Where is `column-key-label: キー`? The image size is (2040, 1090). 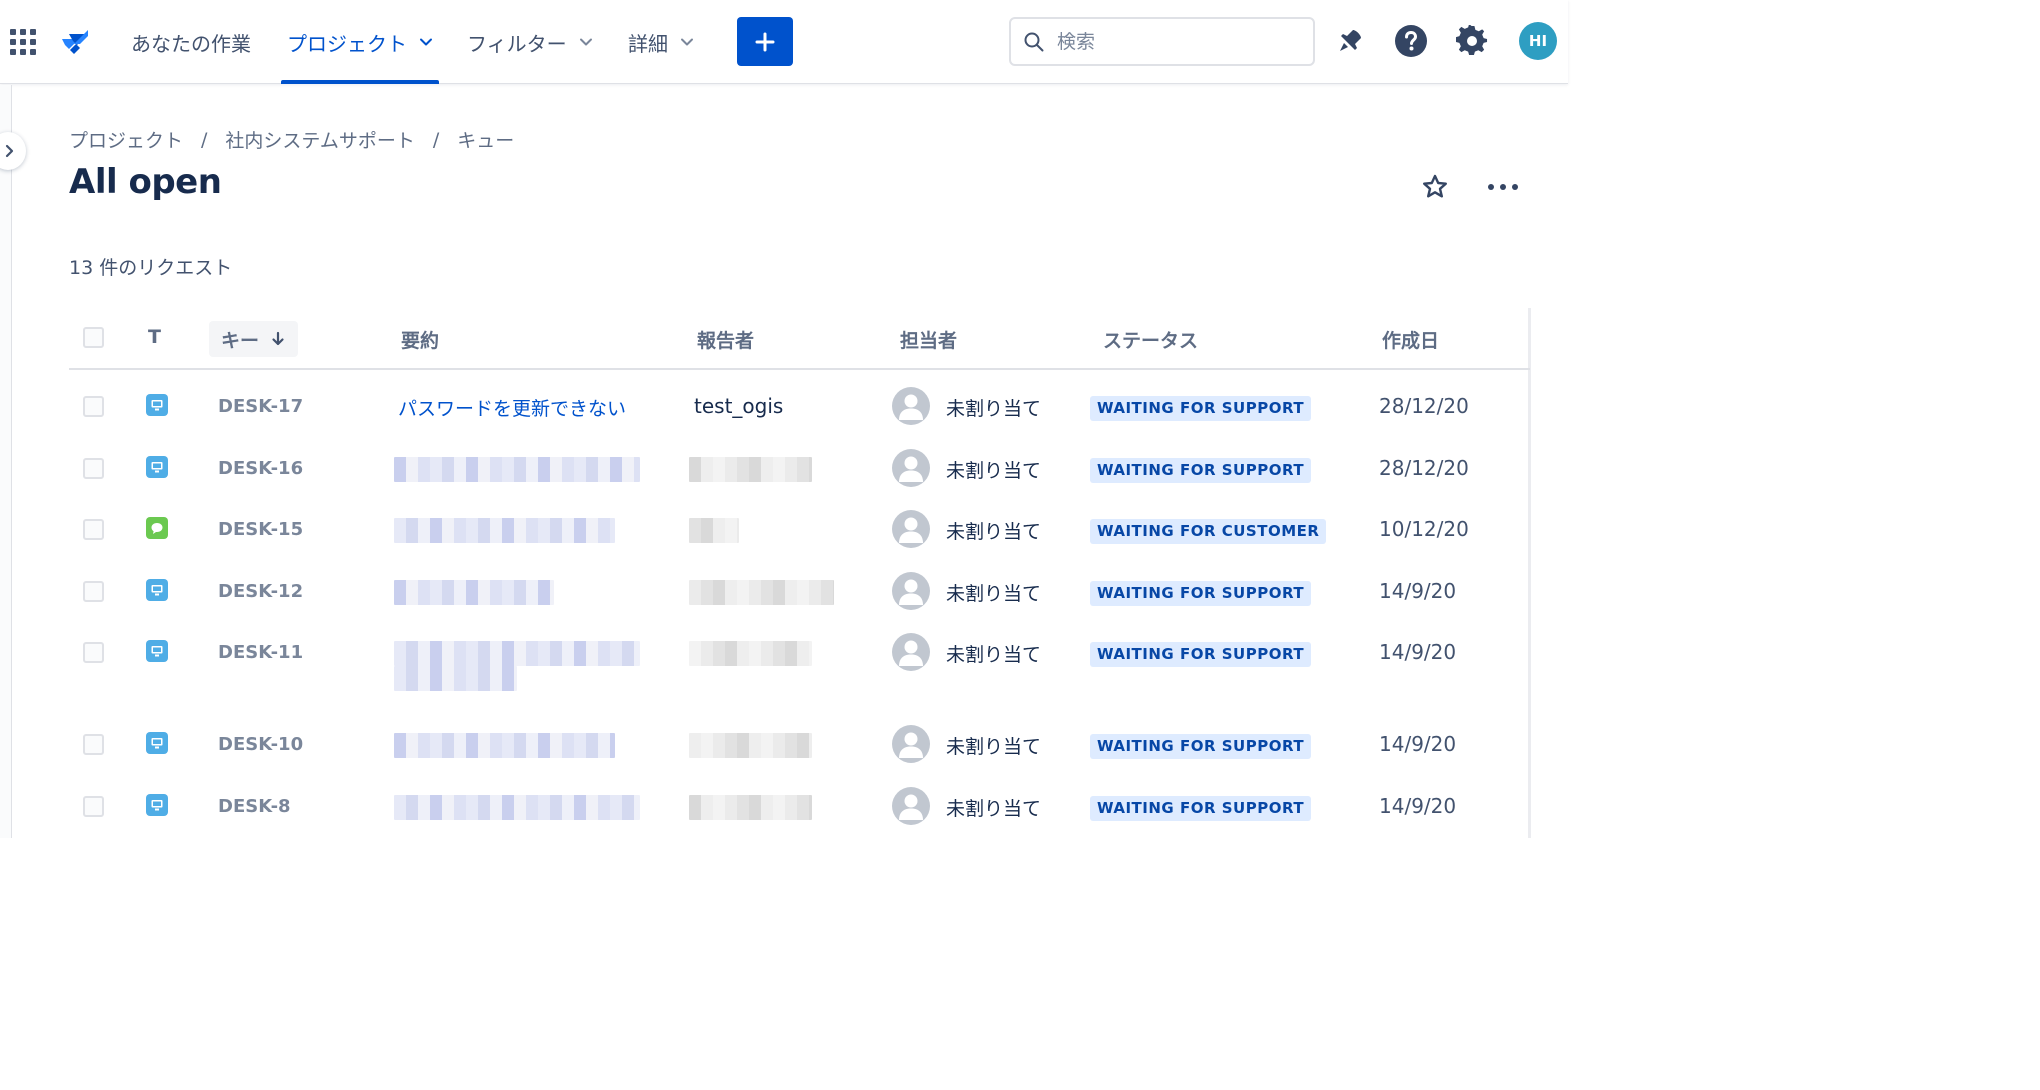 column-key-label: キー is located at coordinates (240, 340).